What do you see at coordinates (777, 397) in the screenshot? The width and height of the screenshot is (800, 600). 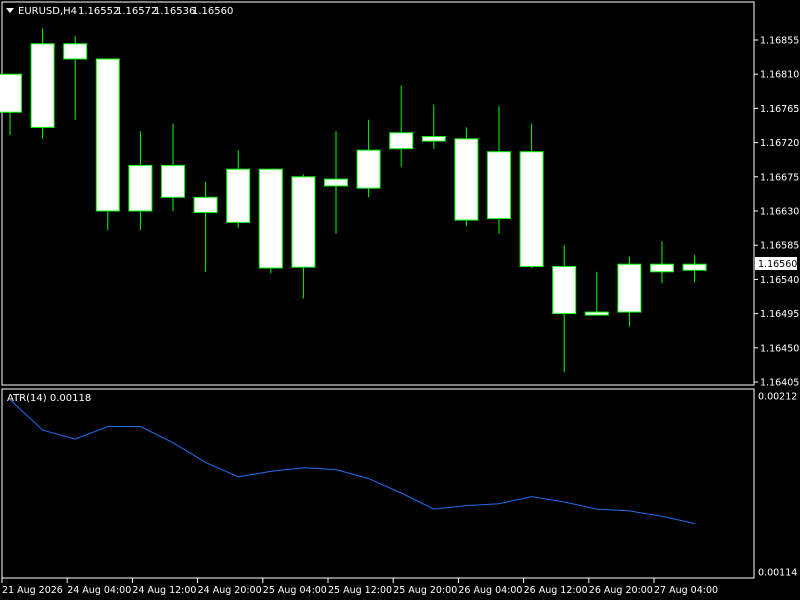 I see `atr-tick-label: 0.00212` at bounding box center [777, 397].